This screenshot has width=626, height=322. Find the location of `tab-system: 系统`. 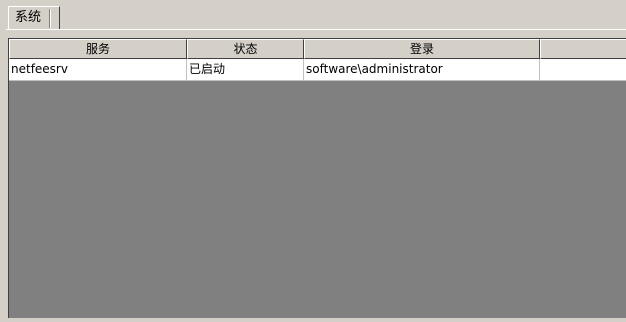

tab-system: 系统 is located at coordinates (34, 17).